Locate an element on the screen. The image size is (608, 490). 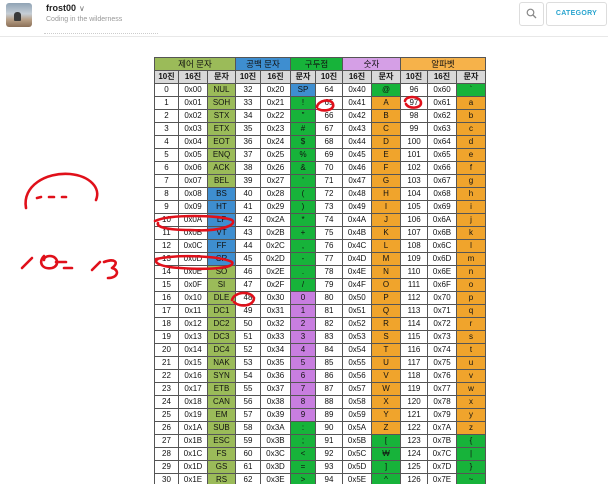
table-cell: 123 is located at coordinates (414, 441).